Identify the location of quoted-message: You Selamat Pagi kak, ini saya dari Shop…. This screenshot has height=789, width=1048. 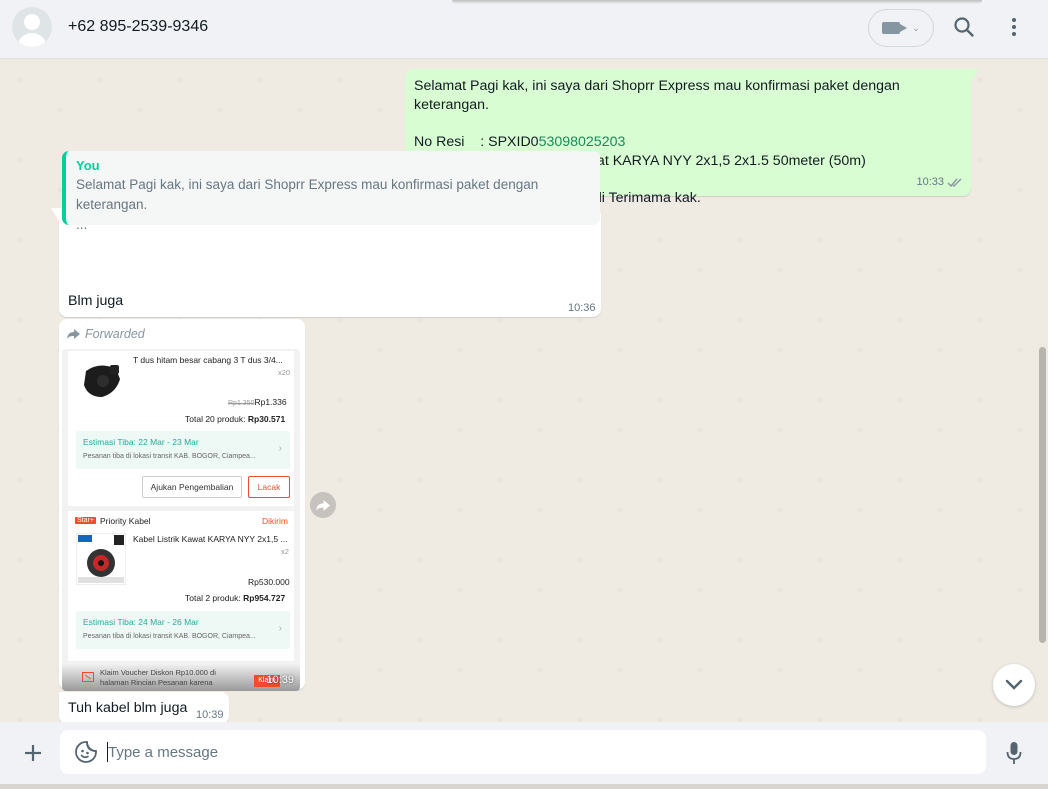
(331, 191).